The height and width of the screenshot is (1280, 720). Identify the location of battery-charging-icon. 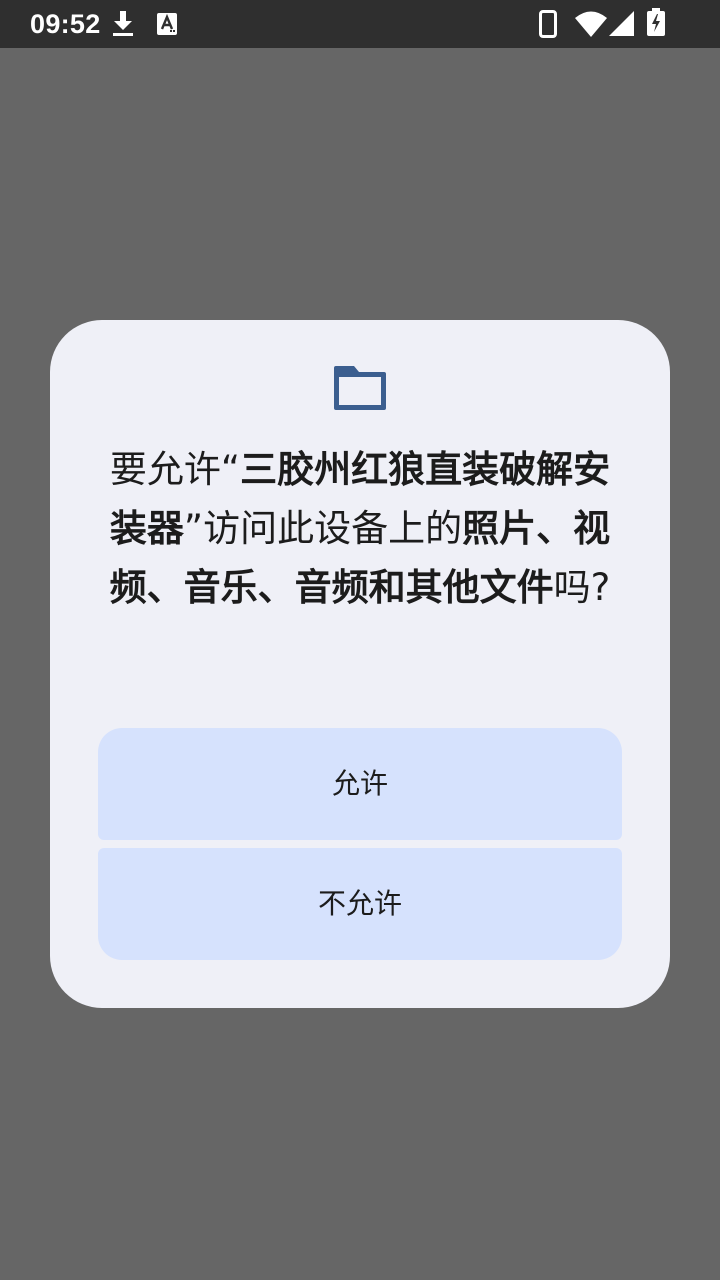
(656, 22).